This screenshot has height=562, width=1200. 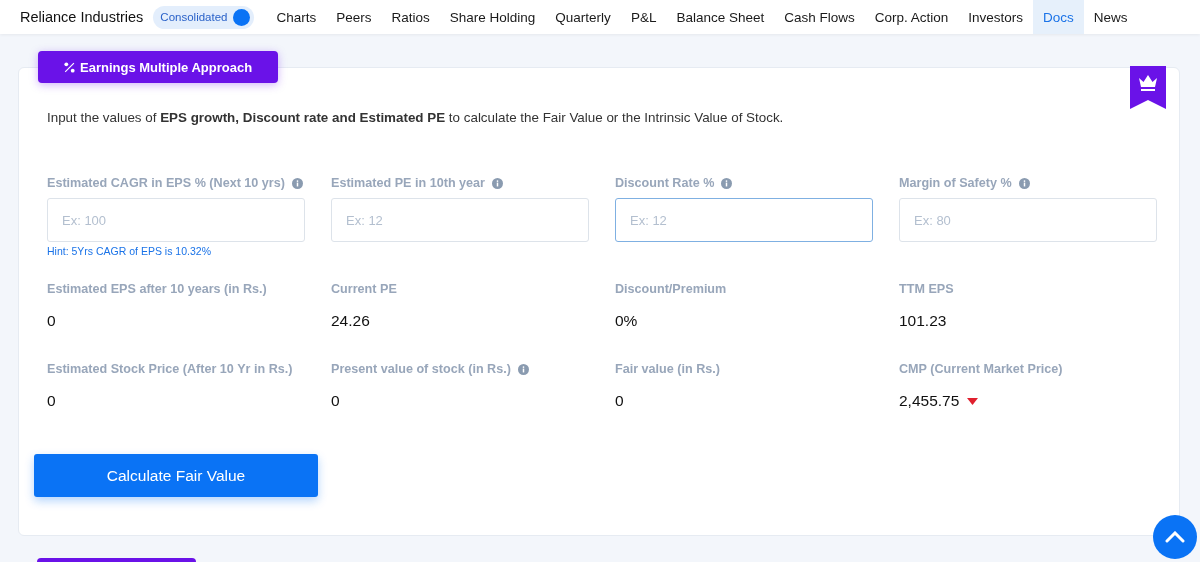 I want to click on result-label: Estimated EPS after 10 years (in Rs.), so click(x=157, y=289).